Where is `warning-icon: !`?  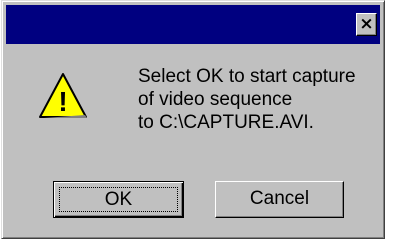
warning-icon: ! is located at coordinates (63, 95).